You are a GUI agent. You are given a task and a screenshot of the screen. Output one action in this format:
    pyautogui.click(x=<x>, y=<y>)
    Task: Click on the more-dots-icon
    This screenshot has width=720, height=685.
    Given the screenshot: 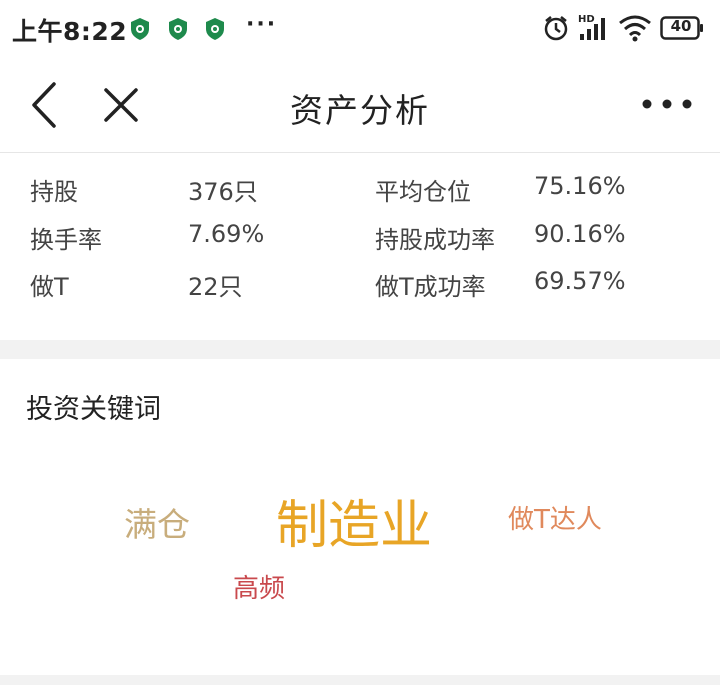 What is the action you would take?
    pyautogui.click(x=667, y=104)
    